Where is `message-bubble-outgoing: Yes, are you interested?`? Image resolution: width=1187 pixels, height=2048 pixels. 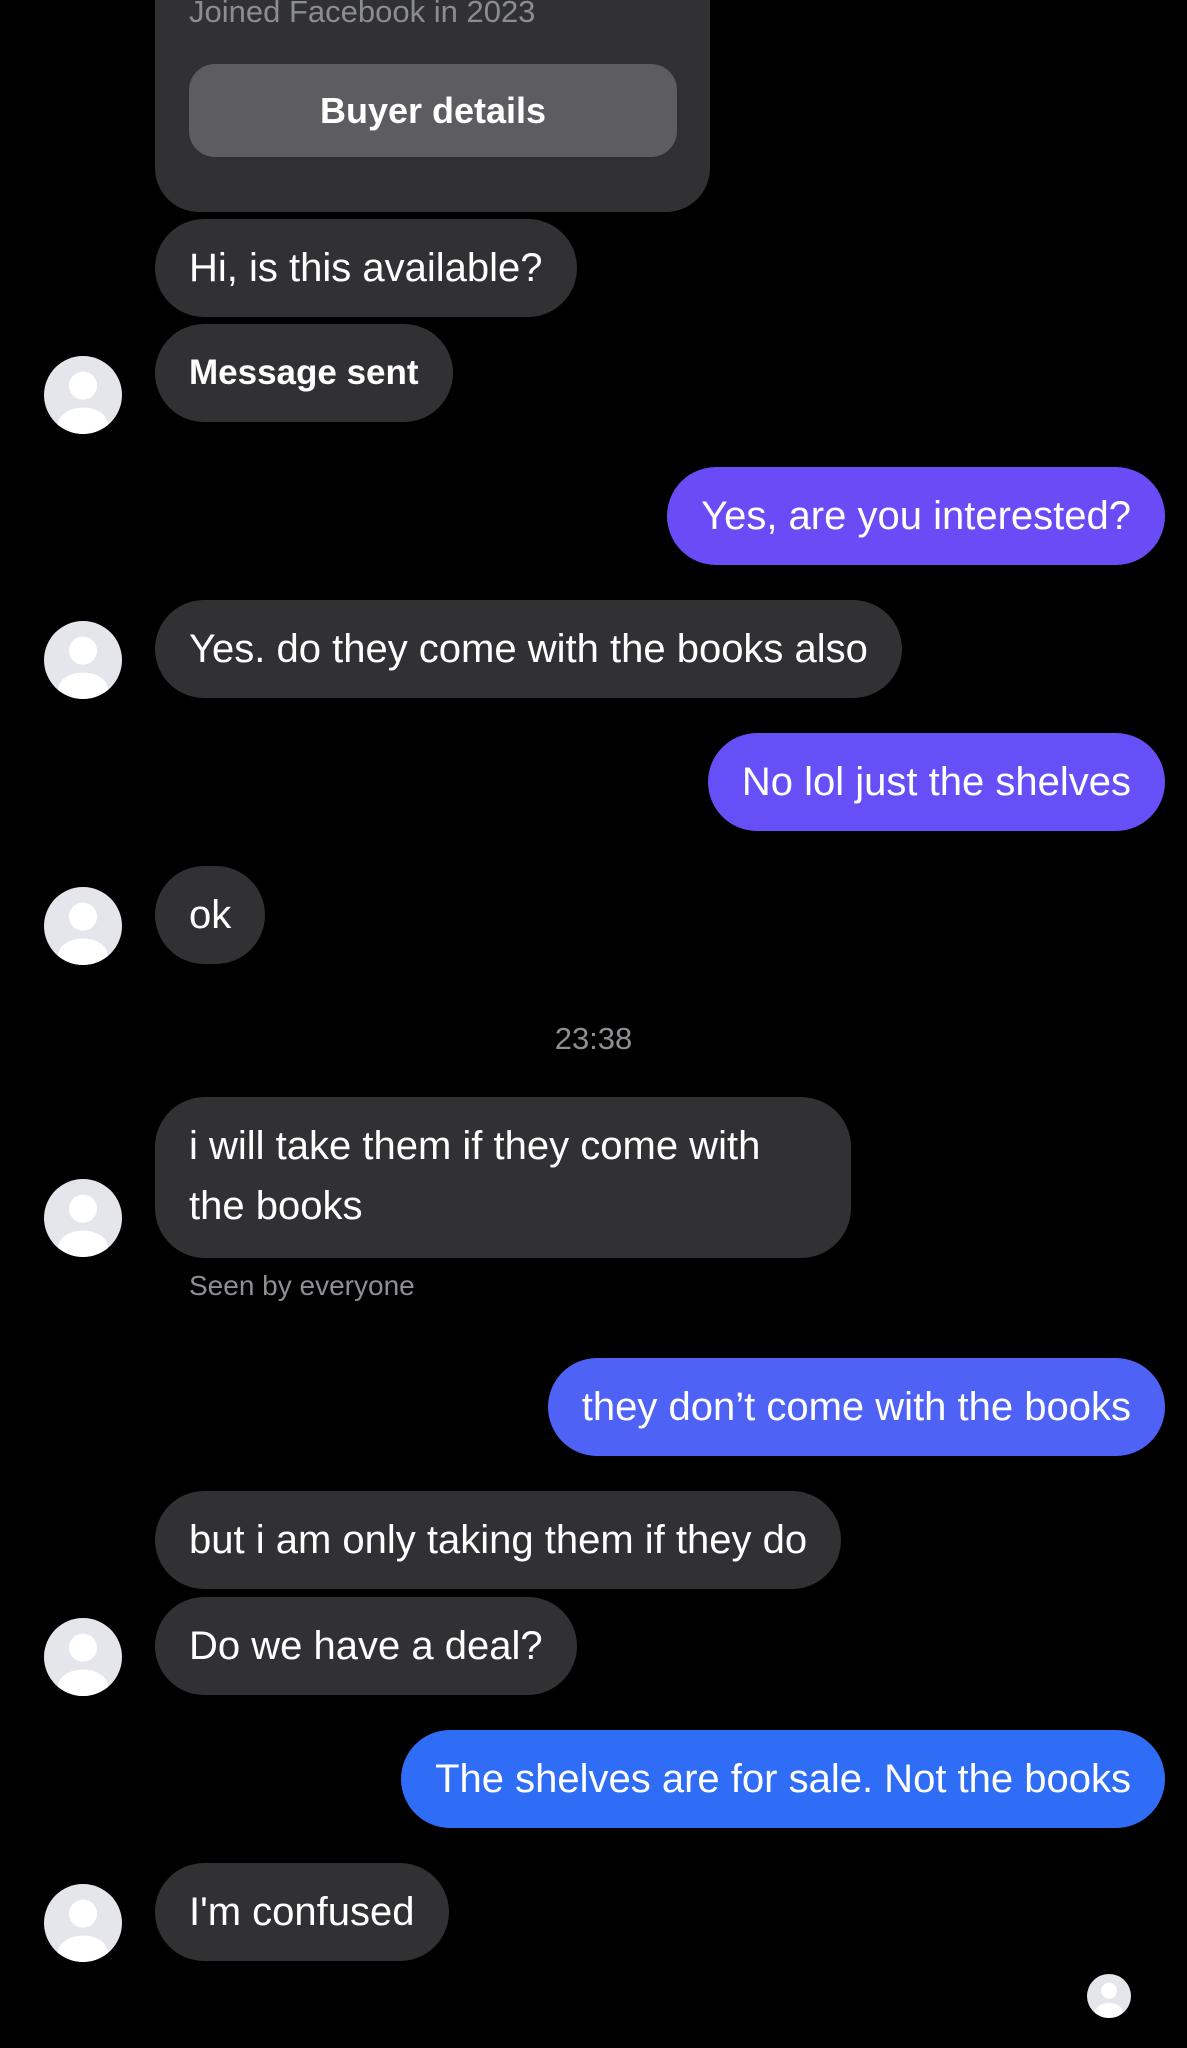
message-bubble-outgoing: Yes, are you interested? is located at coordinates (916, 516).